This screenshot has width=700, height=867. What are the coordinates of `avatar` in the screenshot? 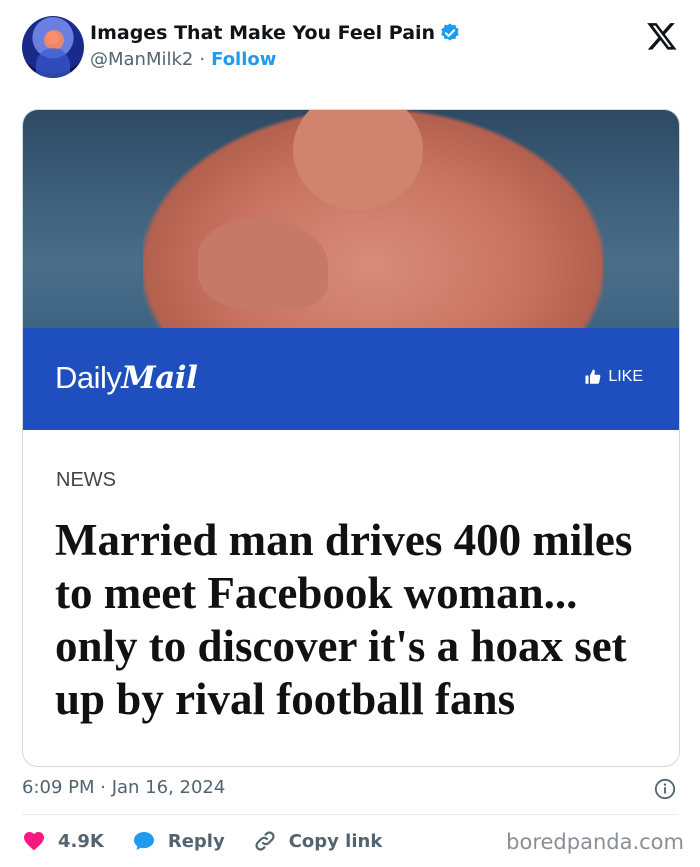 It's located at (53, 47).